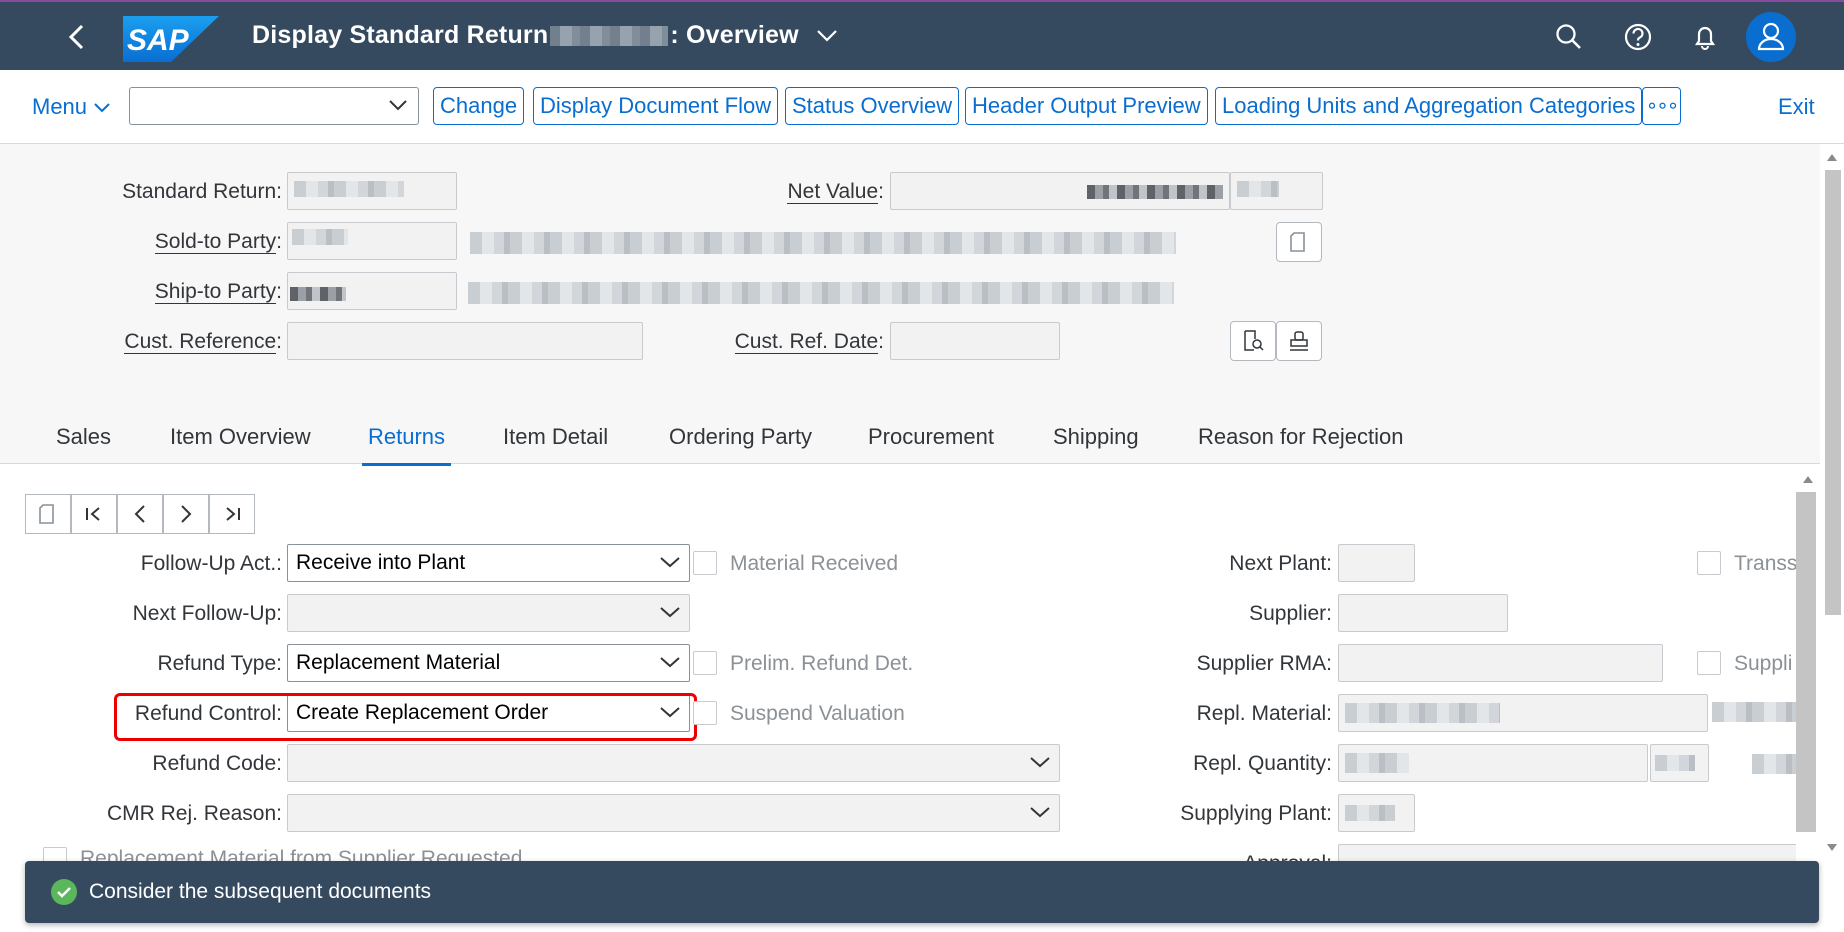  Describe the element at coordinates (740, 437) in the screenshot. I see `tab-ordering-party: Ordering Party` at that location.